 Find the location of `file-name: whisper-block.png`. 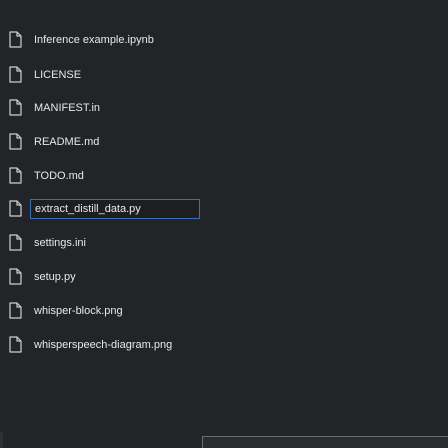

file-name: whisper-block.png is located at coordinates (78, 311).